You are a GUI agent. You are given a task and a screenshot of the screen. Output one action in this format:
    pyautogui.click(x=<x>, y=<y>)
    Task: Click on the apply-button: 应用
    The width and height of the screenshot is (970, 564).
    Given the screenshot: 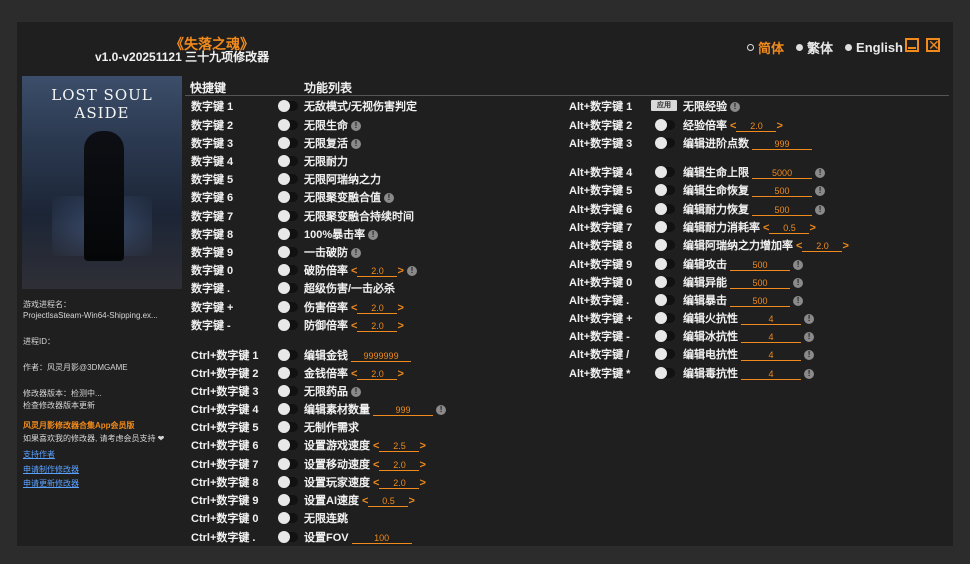 What is the action you would take?
    pyautogui.click(x=664, y=105)
    